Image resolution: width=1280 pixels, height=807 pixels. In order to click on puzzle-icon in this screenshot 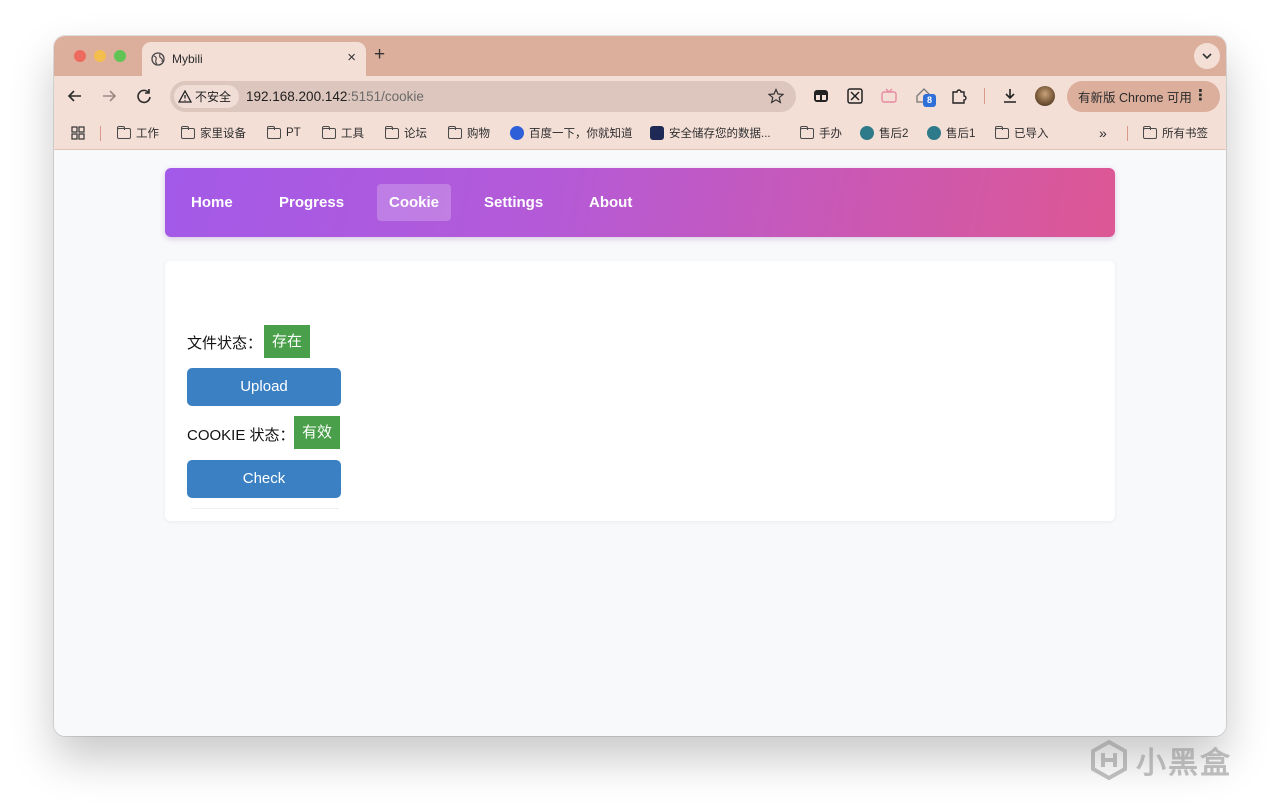, I will do `click(959, 96)`.